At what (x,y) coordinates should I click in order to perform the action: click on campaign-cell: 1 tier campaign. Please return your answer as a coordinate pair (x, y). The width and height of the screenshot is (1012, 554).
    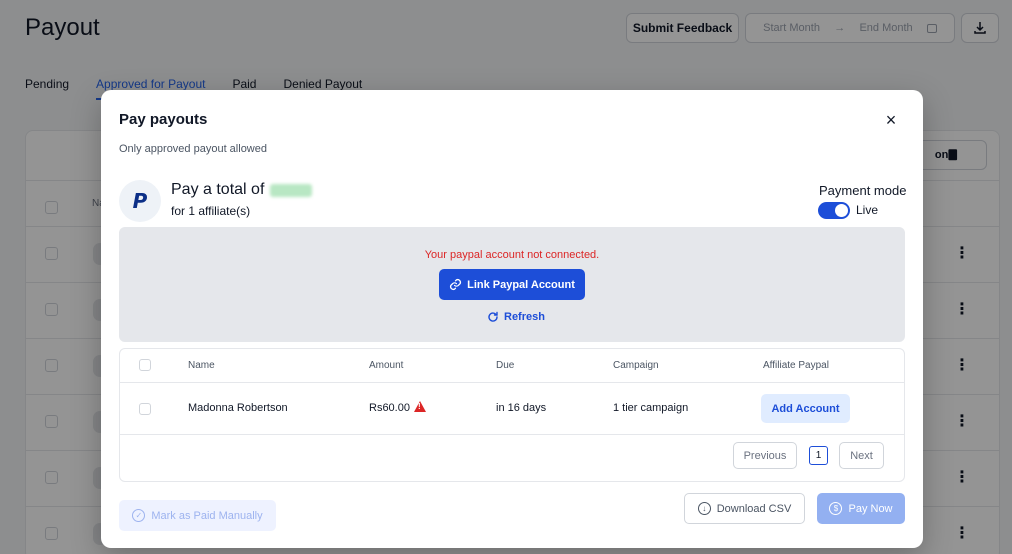
    Looking at the image, I should click on (651, 408).